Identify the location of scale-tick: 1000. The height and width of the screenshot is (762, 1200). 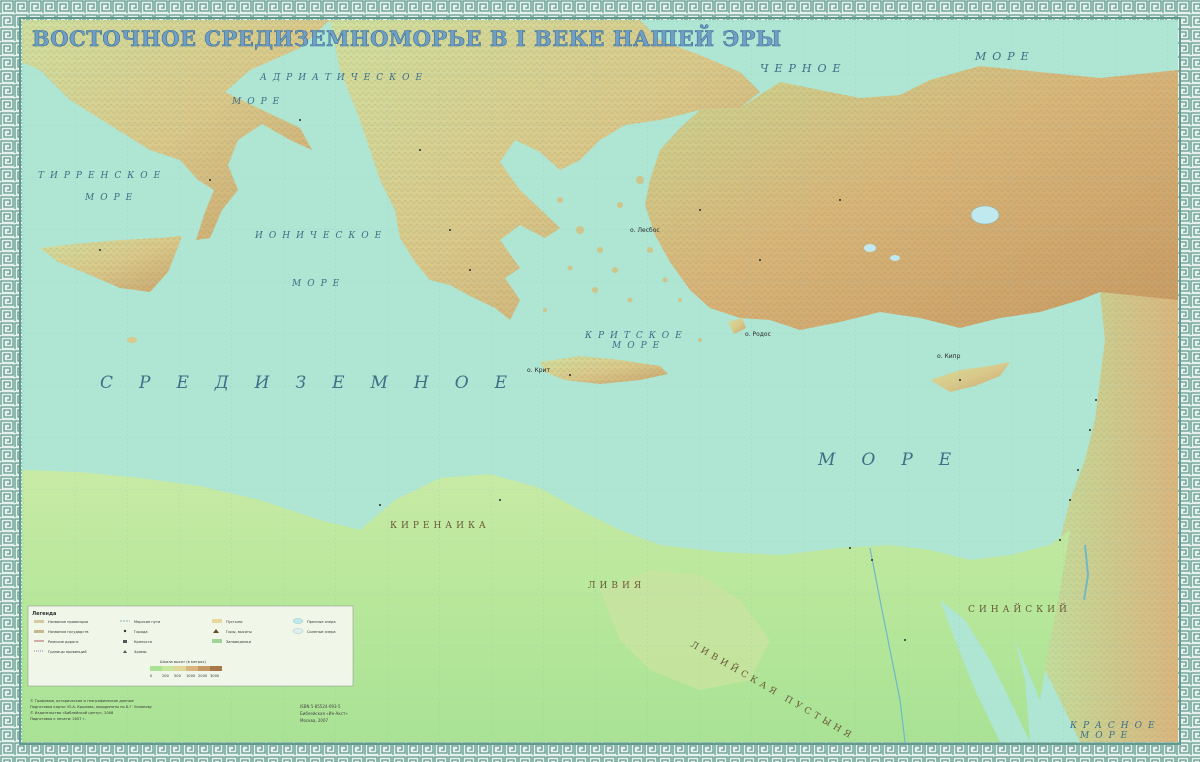
(191, 676).